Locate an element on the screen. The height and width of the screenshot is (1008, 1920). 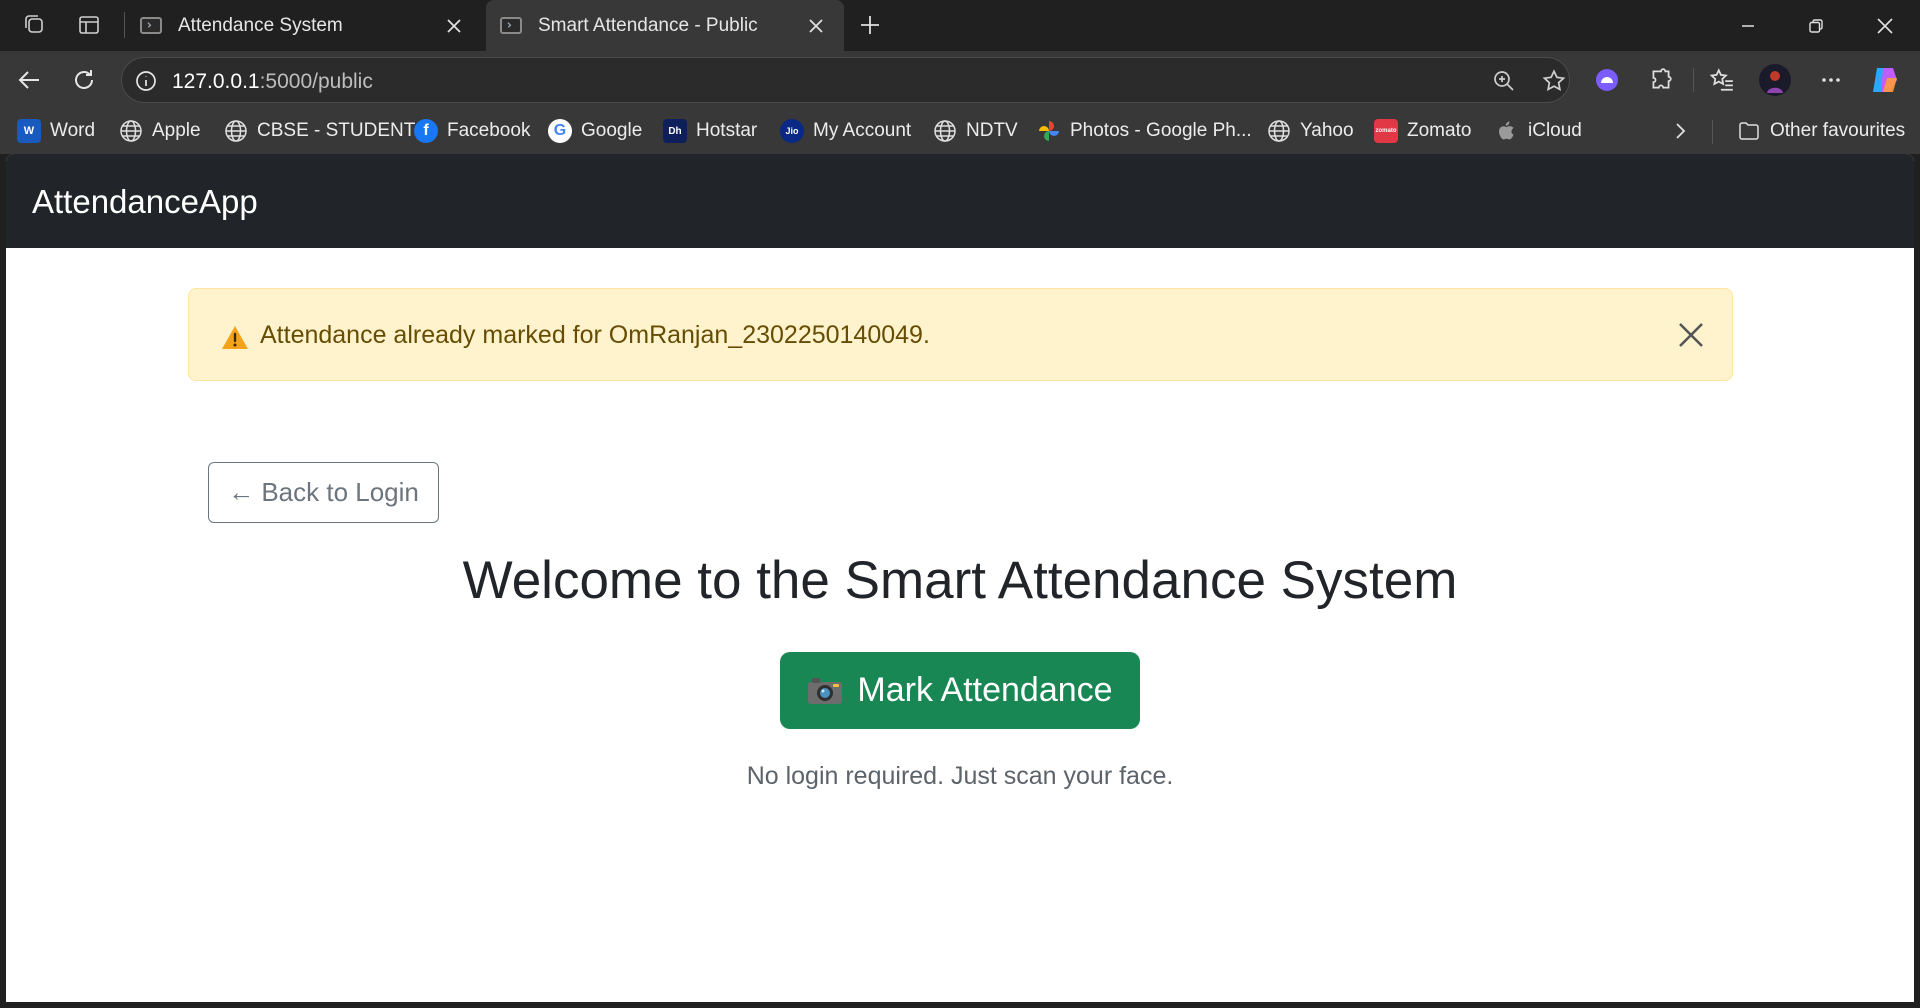
app-brand: AttendanceApp is located at coordinates (145, 202).